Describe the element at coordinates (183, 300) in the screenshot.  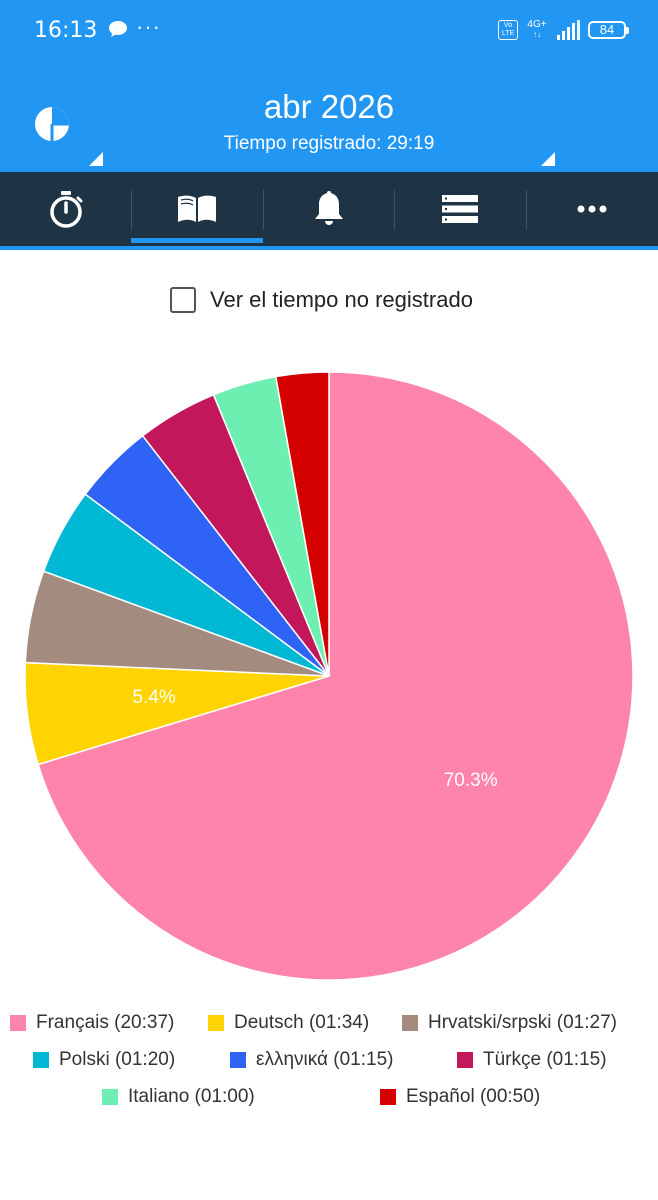
I see `show-untracked-checkbox` at that location.